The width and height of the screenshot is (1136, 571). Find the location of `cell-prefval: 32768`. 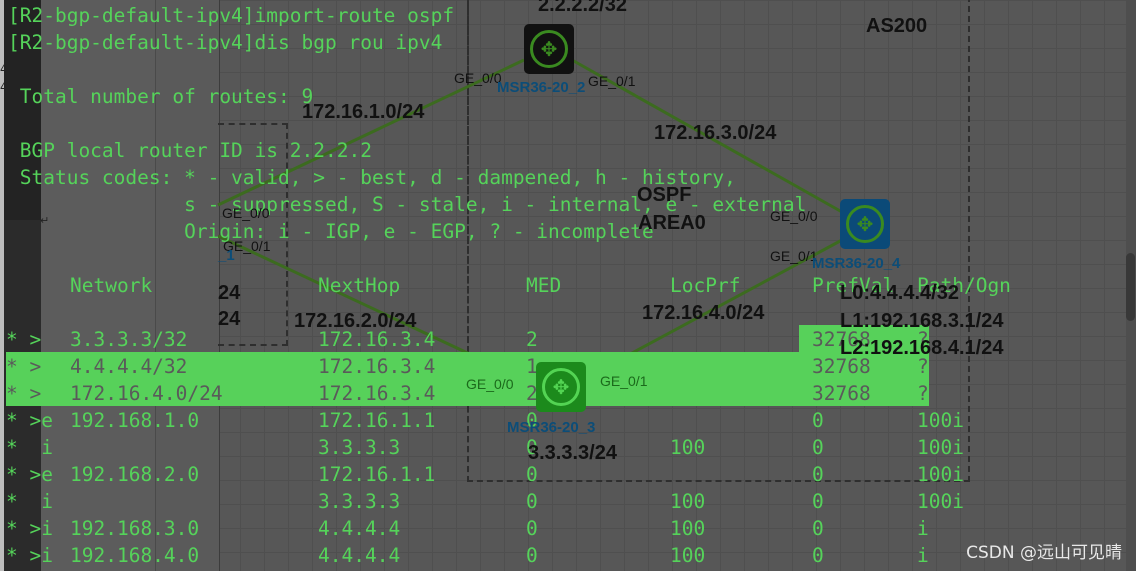

cell-prefval: 32768 is located at coordinates (841, 393).